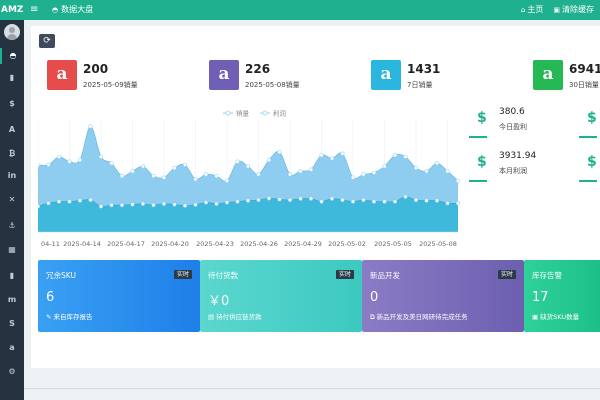 The height and width of the screenshot is (400, 600). I want to click on font-icon: A, so click(12, 130).